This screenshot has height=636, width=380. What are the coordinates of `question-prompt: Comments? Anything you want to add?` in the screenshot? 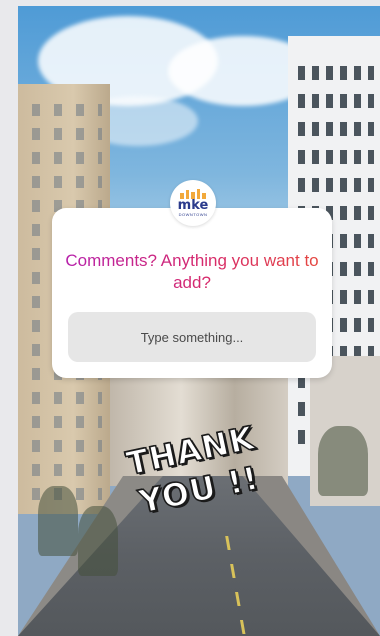 It's located at (192, 272).